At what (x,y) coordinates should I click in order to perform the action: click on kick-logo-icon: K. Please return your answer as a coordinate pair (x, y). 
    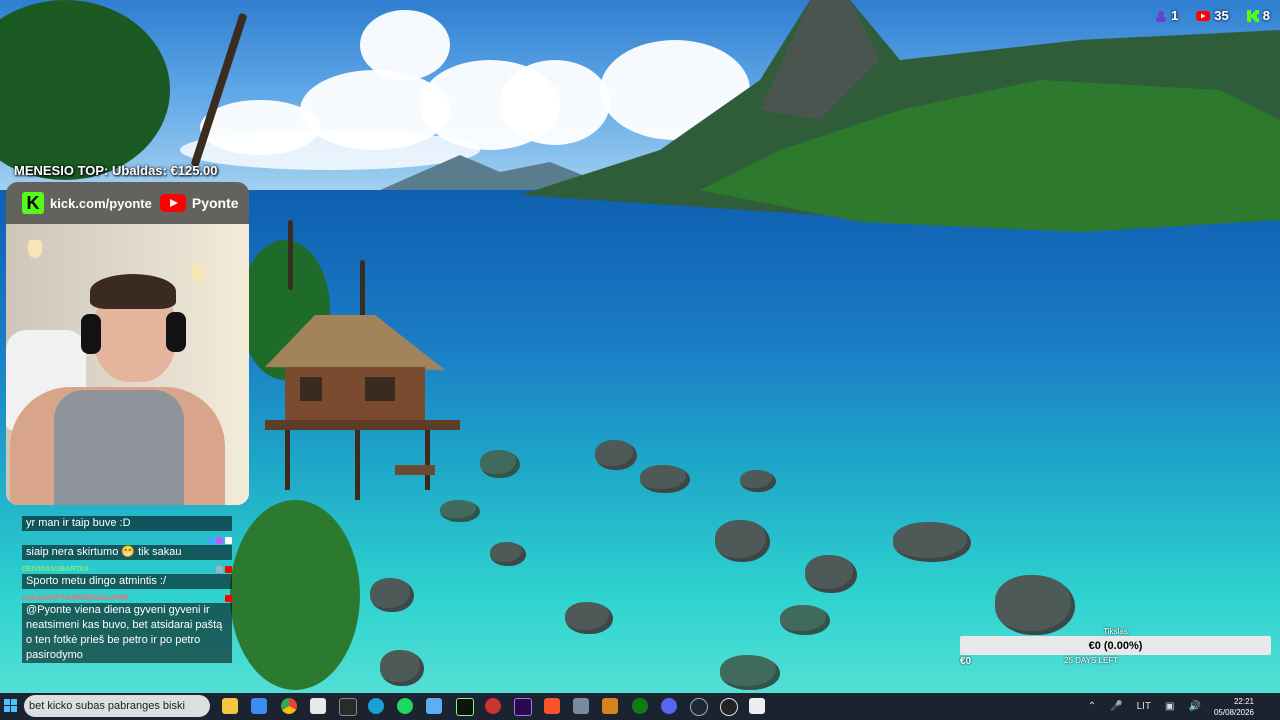
    Looking at the image, I should click on (33, 203).